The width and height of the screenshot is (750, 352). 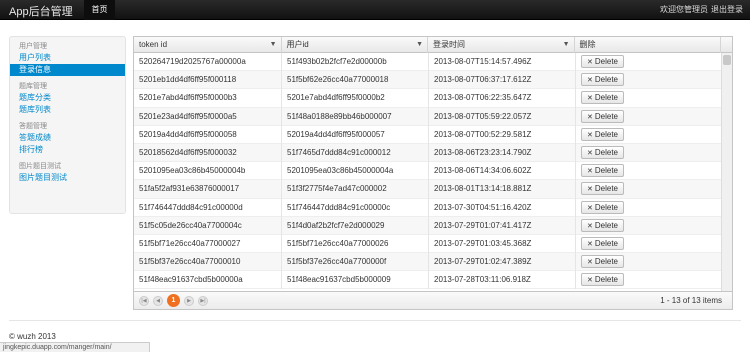 I want to click on column-header-user-id: 用户id ▼, so click(x=355, y=45).